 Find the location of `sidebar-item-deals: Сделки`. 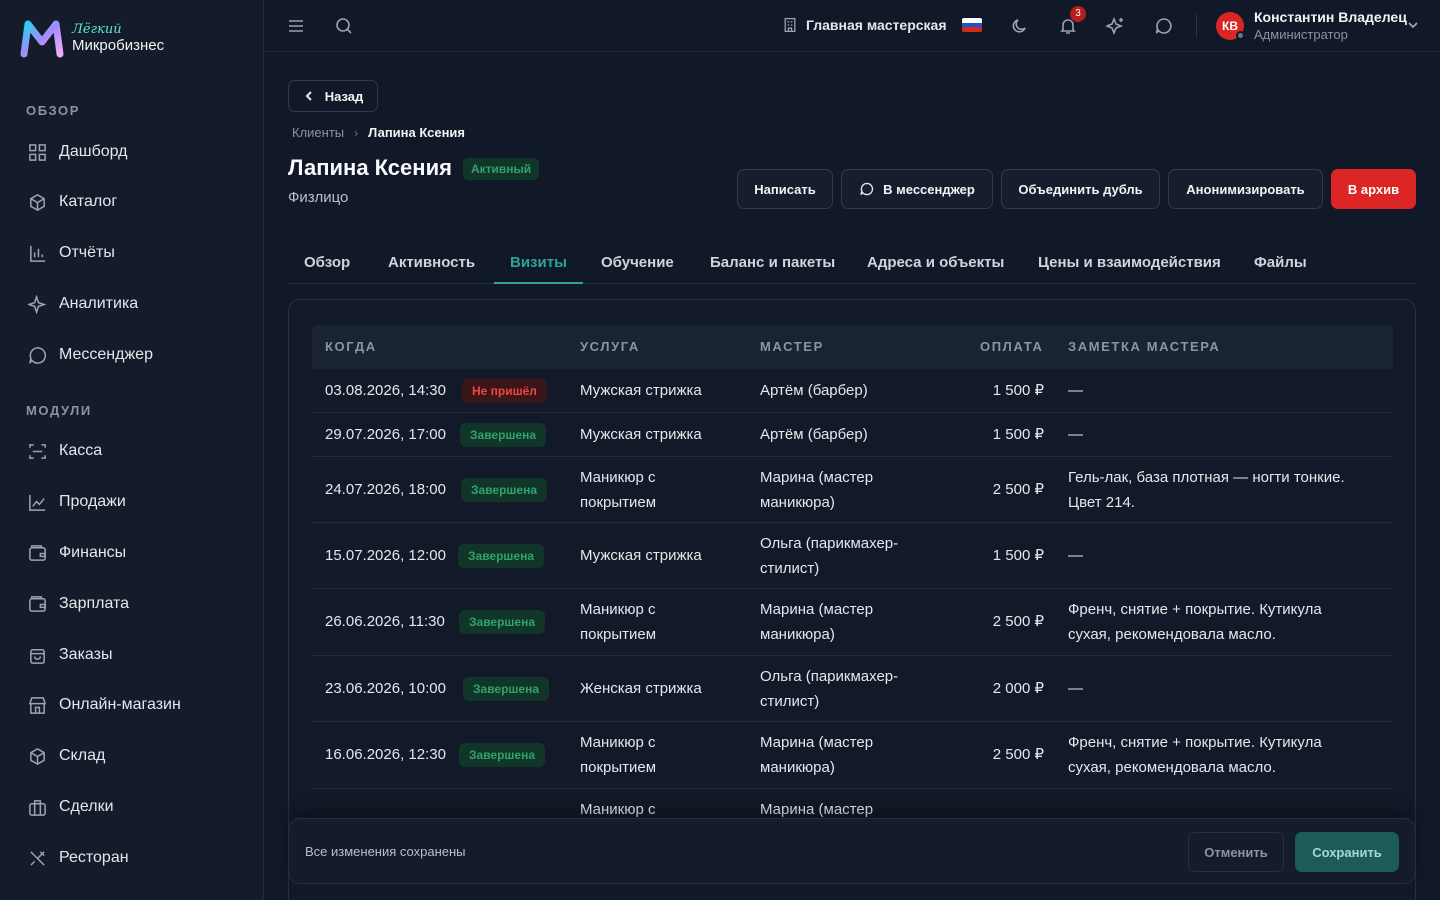

sidebar-item-deals: Сделки is located at coordinates (71, 807).